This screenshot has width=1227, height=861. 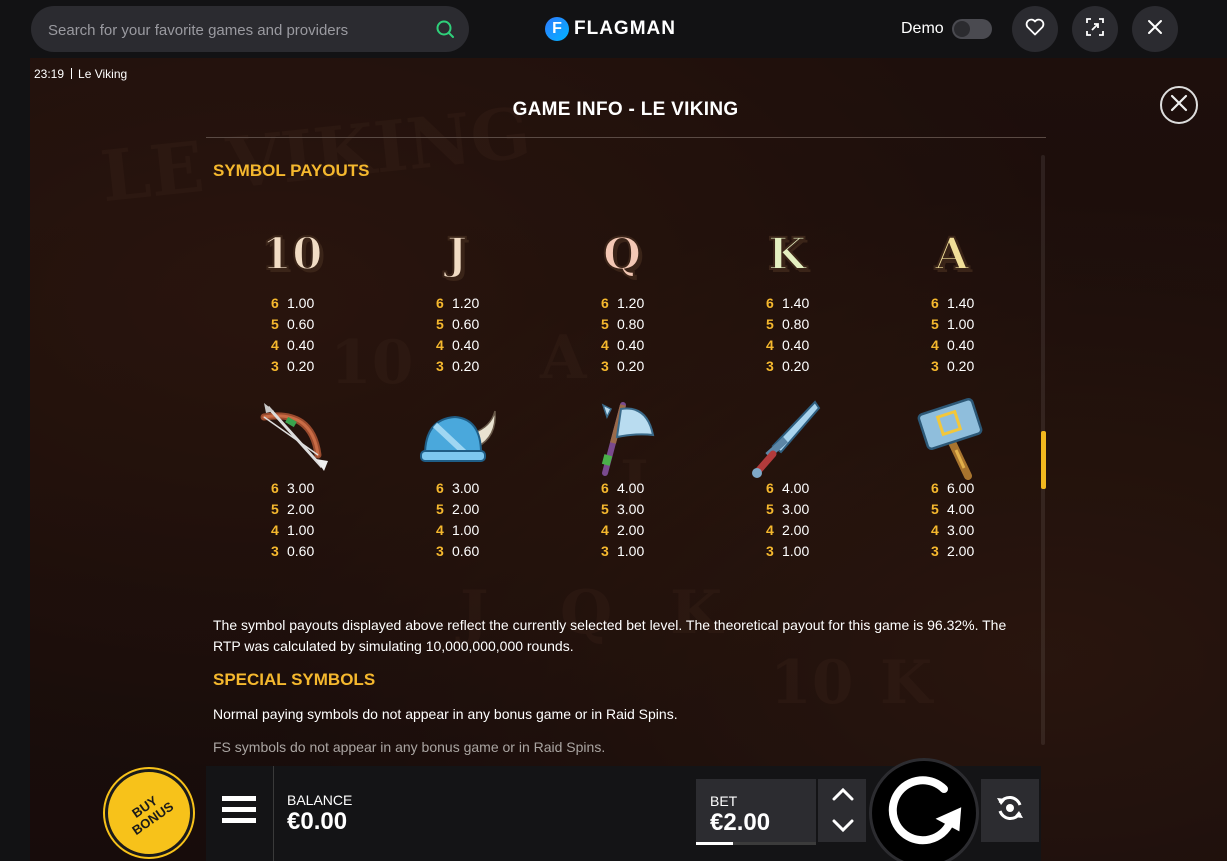 What do you see at coordinates (843, 796) in the screenshot?
I see `chevron-up-icon` at bounding box center [843, 796].